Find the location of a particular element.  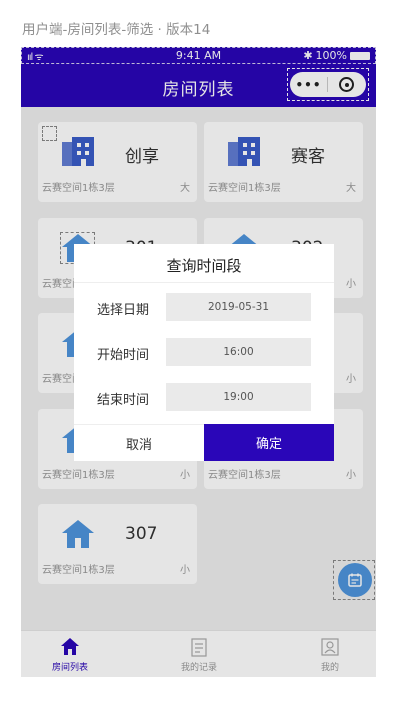

dialog-buttons: 取消 确定 is located at coordinates (204, 442).